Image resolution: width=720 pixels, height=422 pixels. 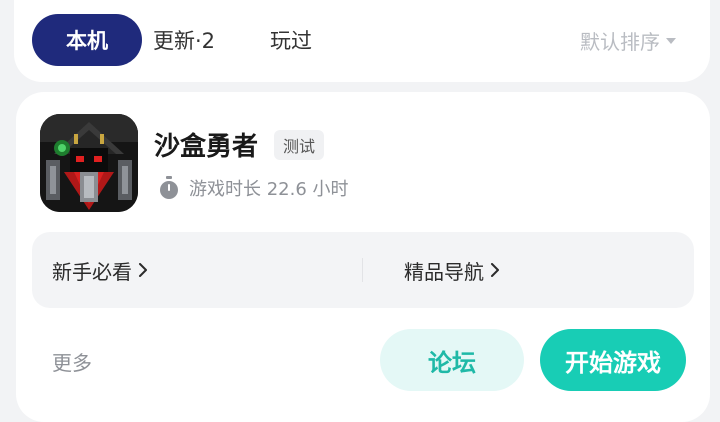 I want to click on tab-updates: 更新·2, so click(x=184, y=40).